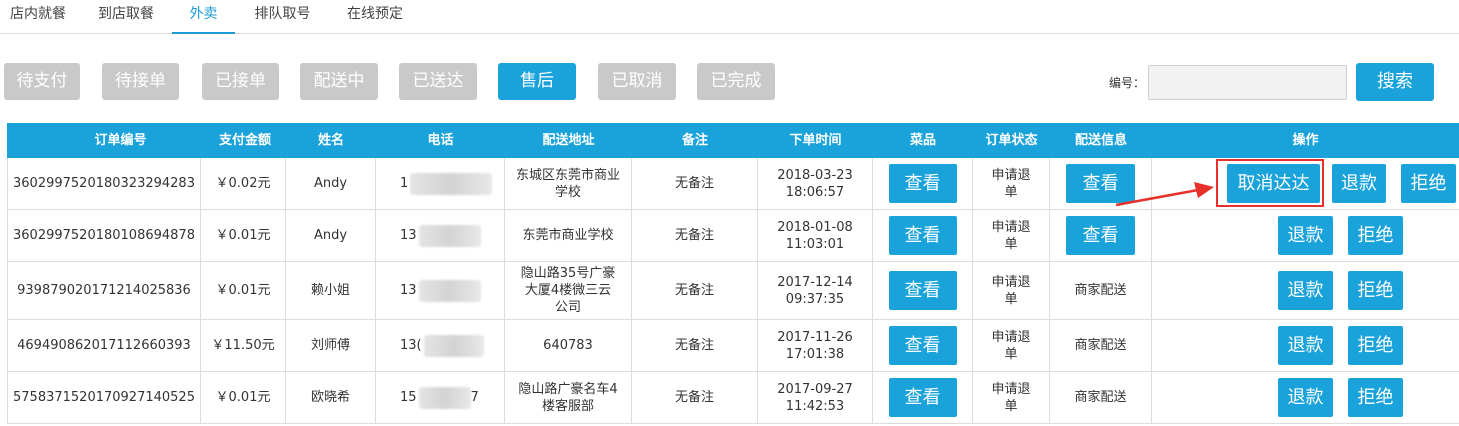 The image size is (1459, 426). I want to click on filter-delivered-button: 已送达, so click(438, 81).